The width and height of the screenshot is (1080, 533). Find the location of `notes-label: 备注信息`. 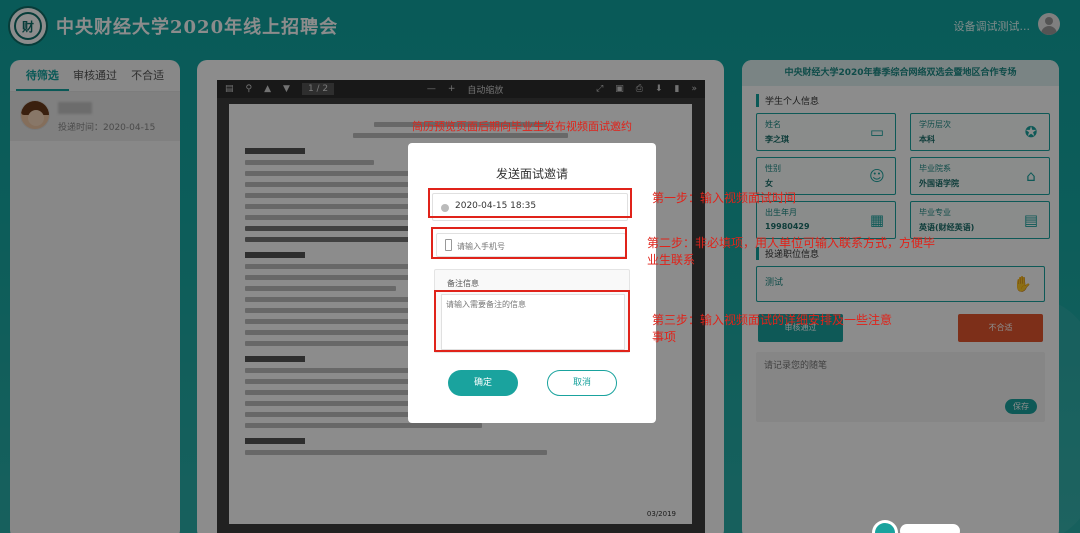

notes-label: 备注信息 is located at coordinates (463, 283).